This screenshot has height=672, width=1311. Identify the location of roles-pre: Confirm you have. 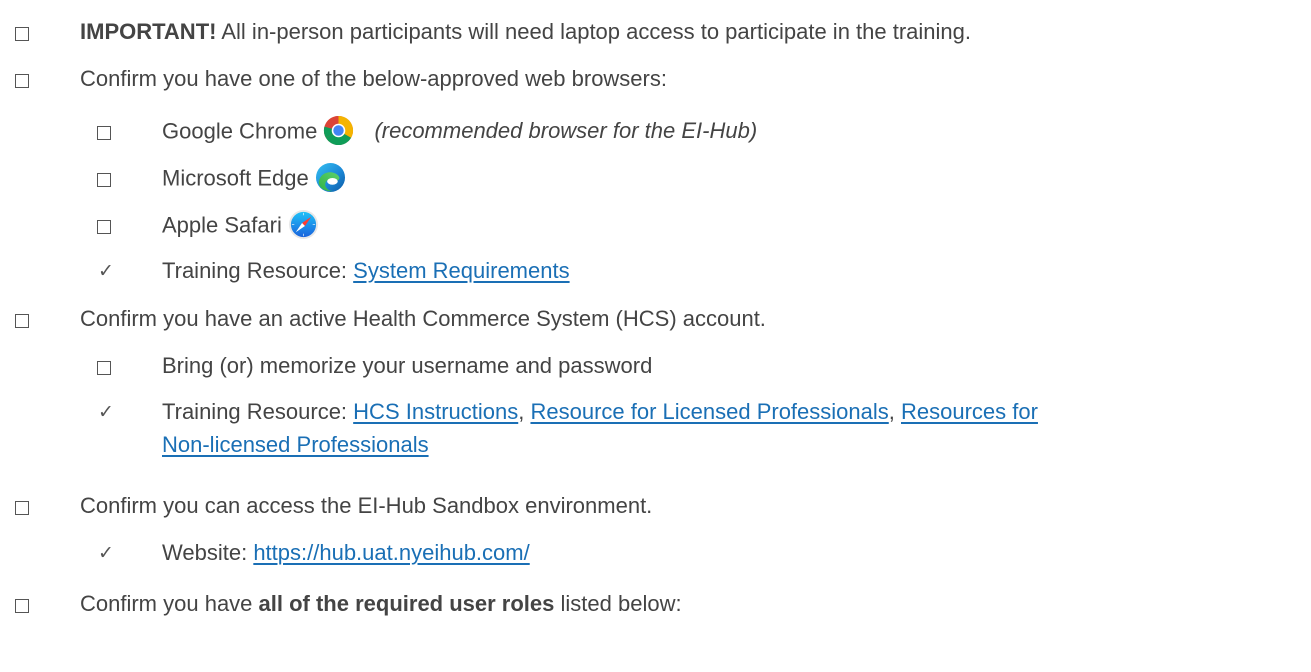
(169, 603).